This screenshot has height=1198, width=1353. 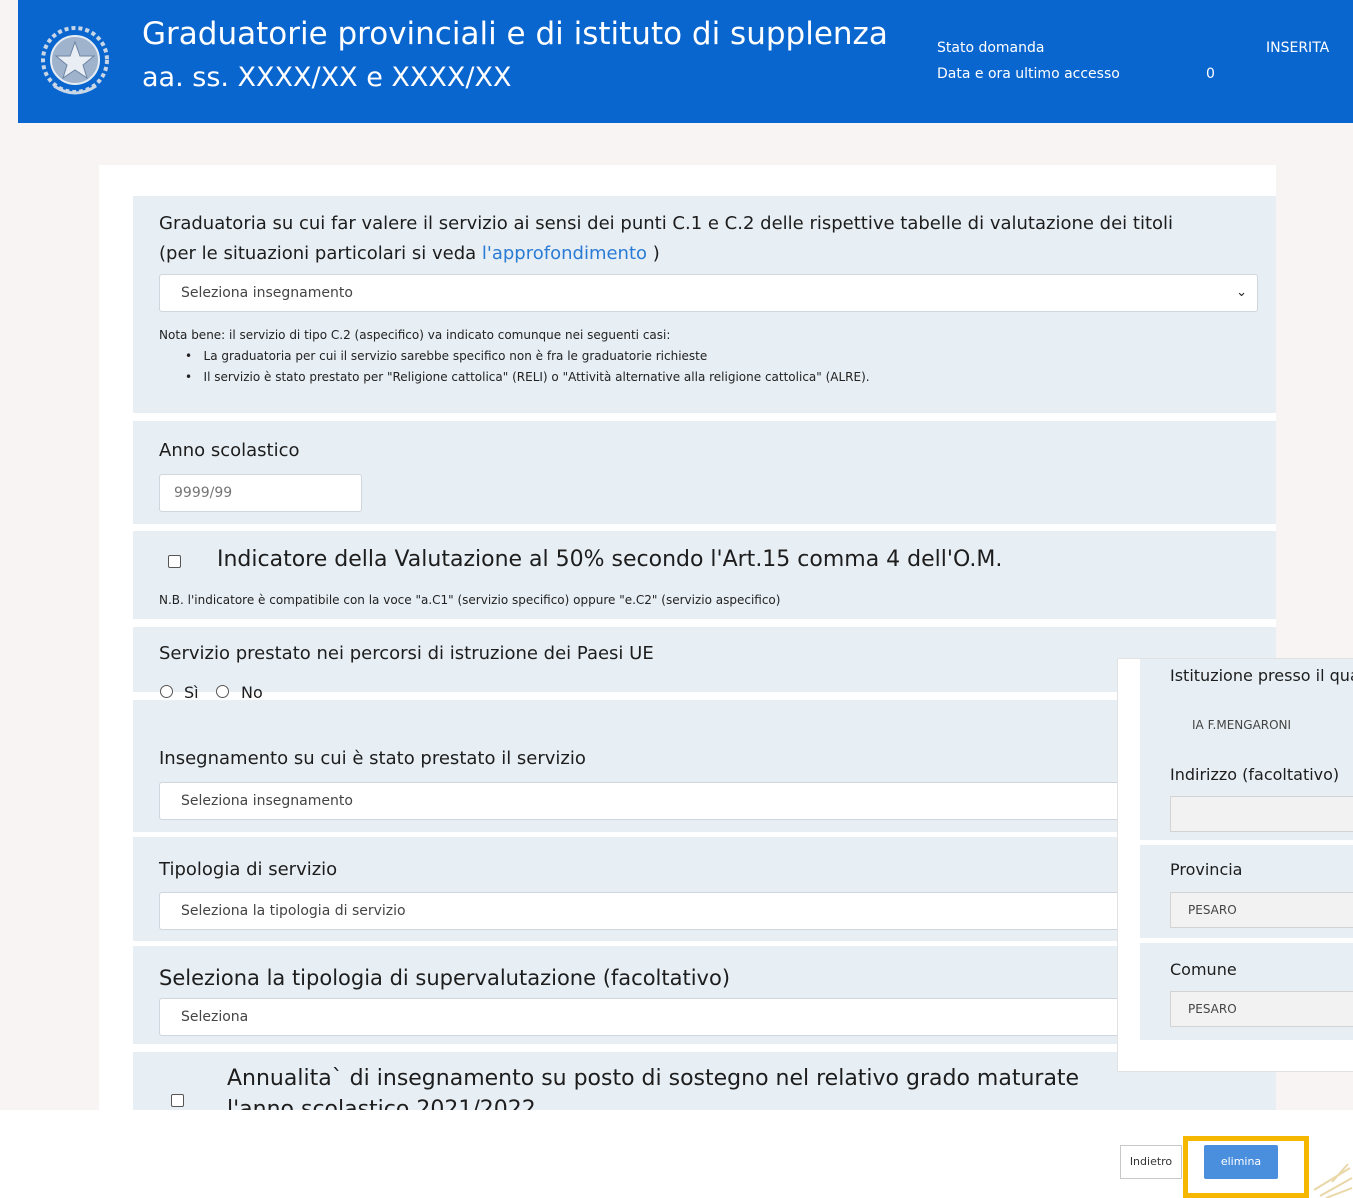 What do you see at coordinates (215, 1017) in the screenshot?
I see `supervalutazione-select-value: Seleziona` at bounding box center [215, 1017].